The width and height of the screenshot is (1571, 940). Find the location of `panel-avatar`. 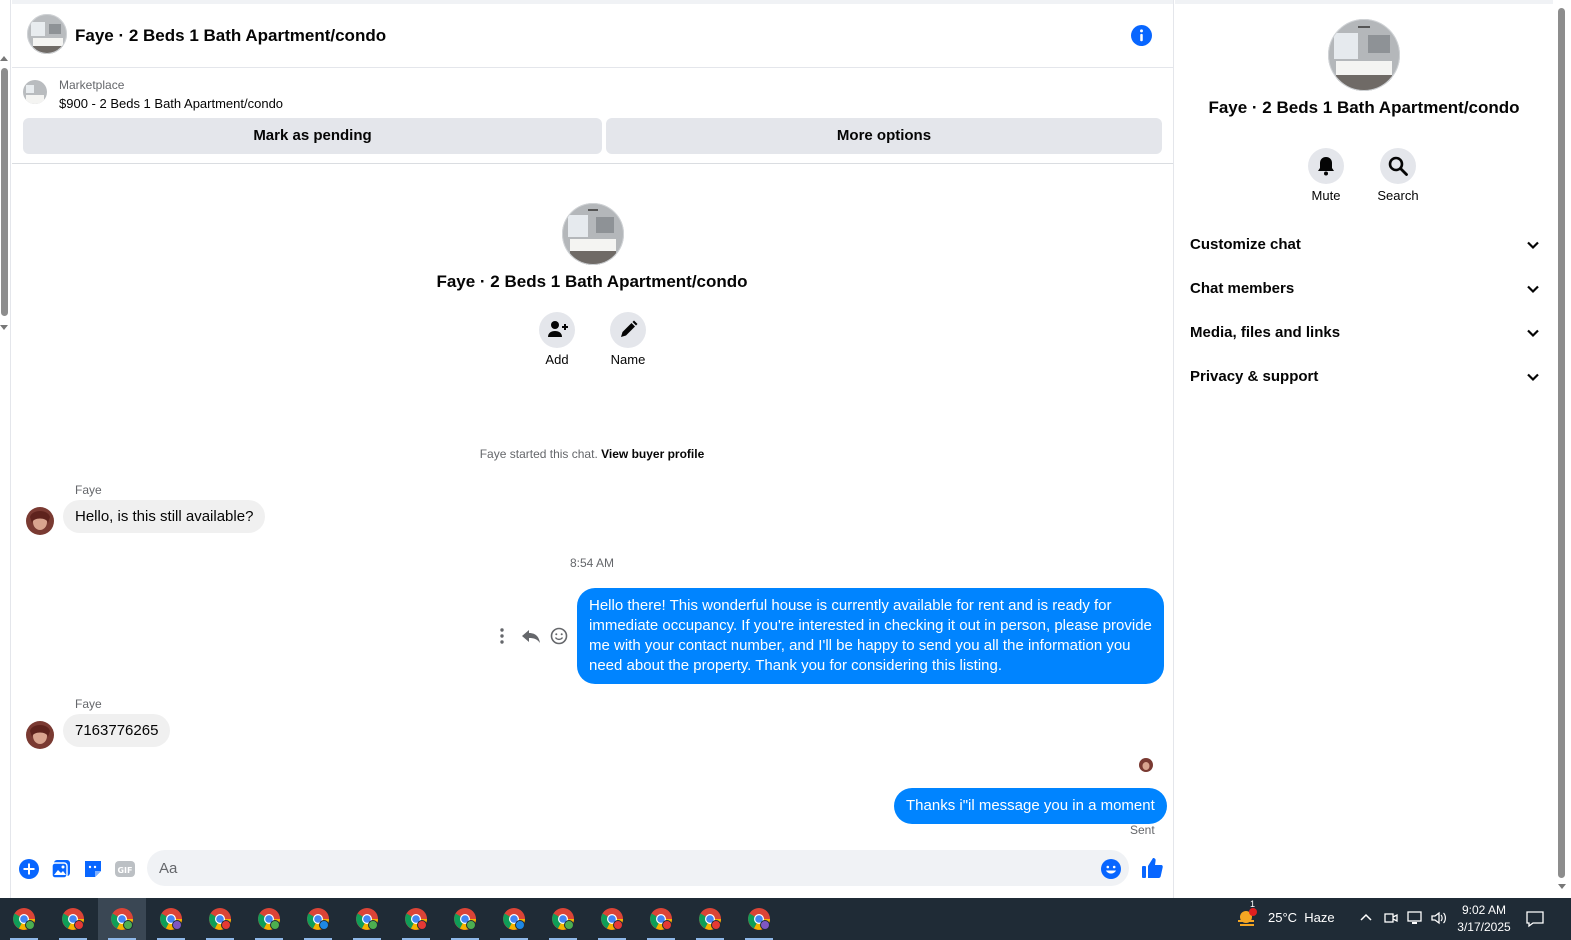

panel-avatar is located at coordinates (1364, 55).